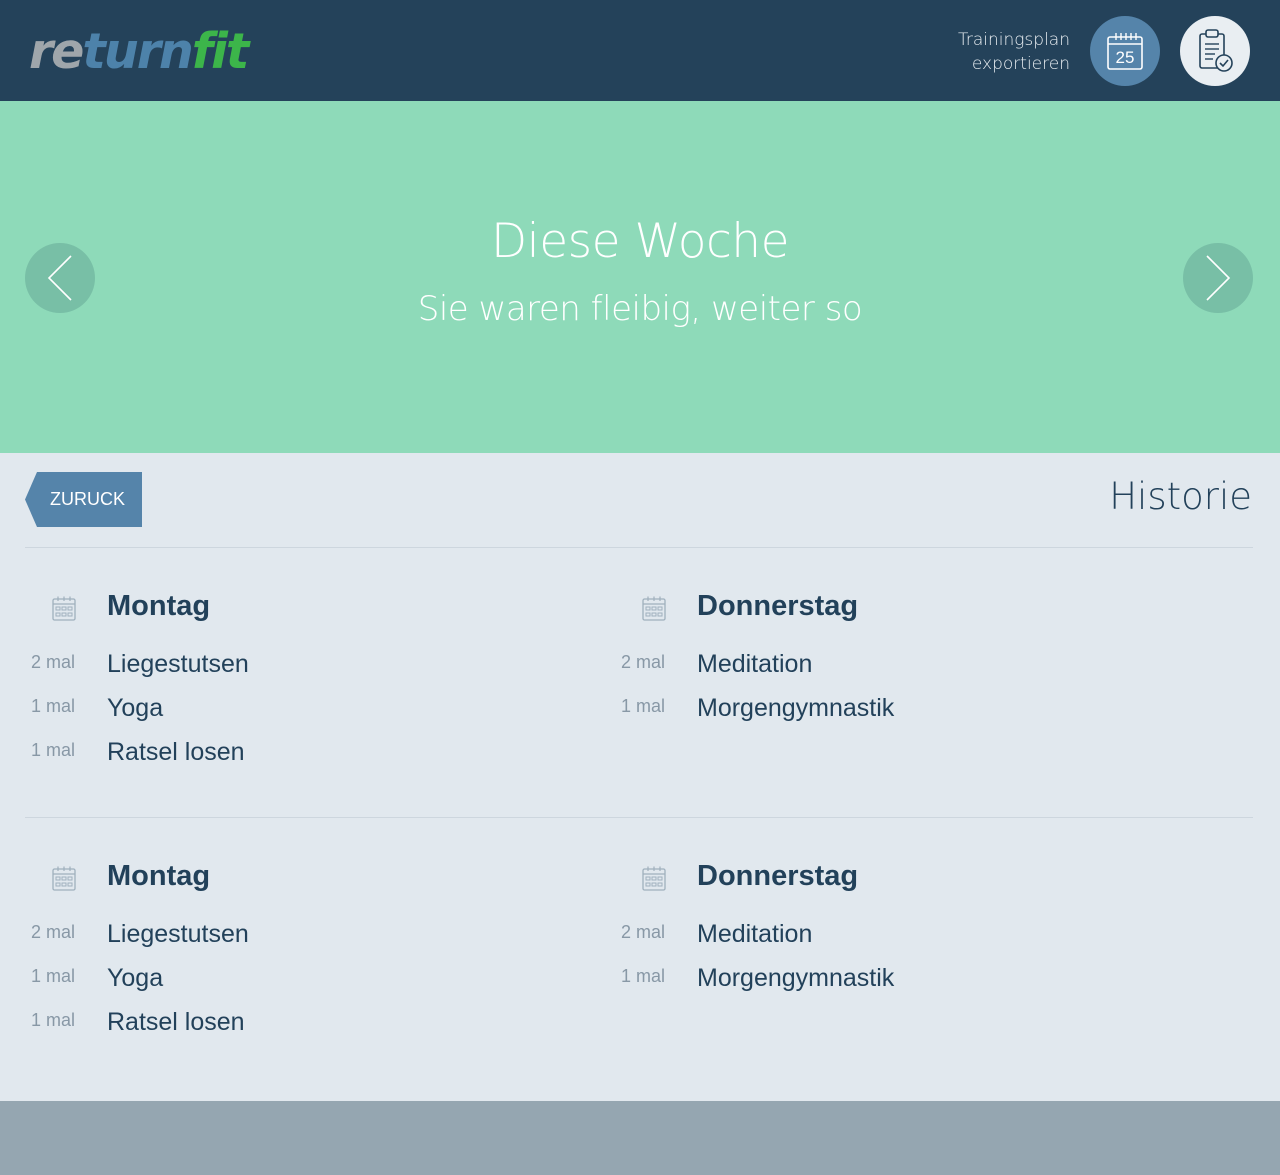  I want to click on next-week-button, so click(1218, 278).